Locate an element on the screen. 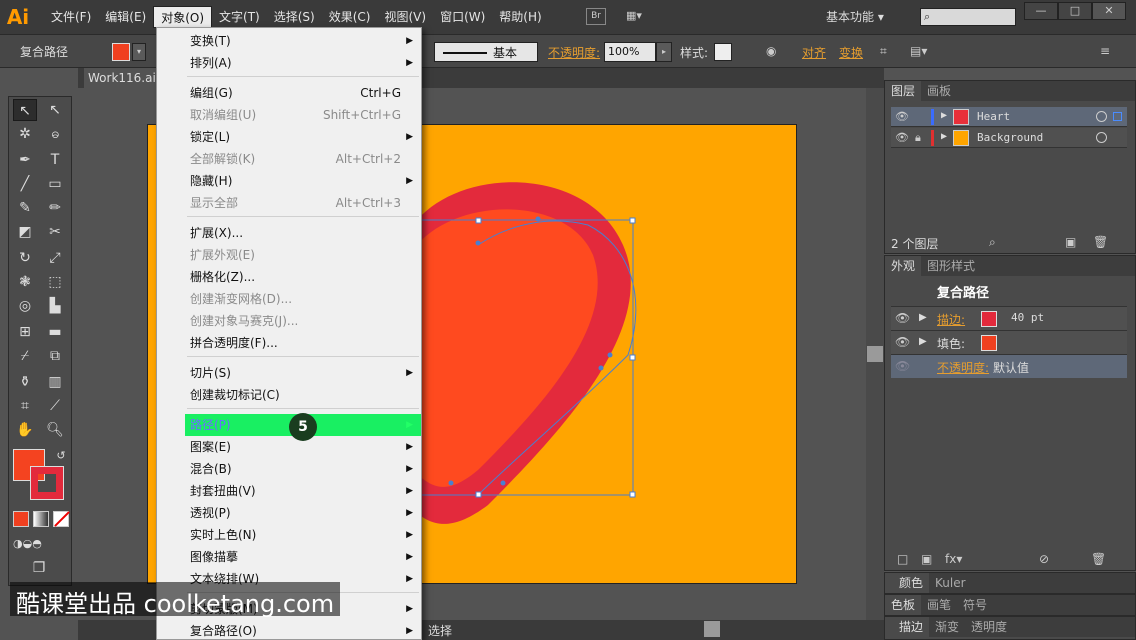 This screenshot has width=1136, height=640. fill-dropdown: ▾ is located at coordinates (139, 52).